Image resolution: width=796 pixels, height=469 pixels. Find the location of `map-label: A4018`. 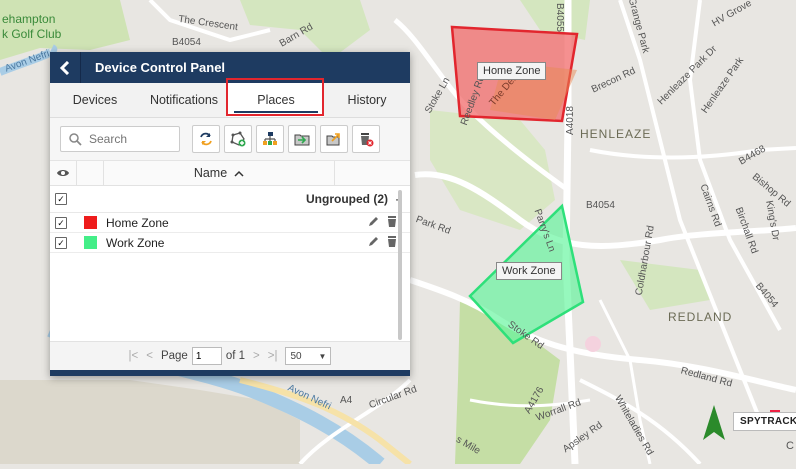

map-label: A4018 is located at coordinates (570, 120).